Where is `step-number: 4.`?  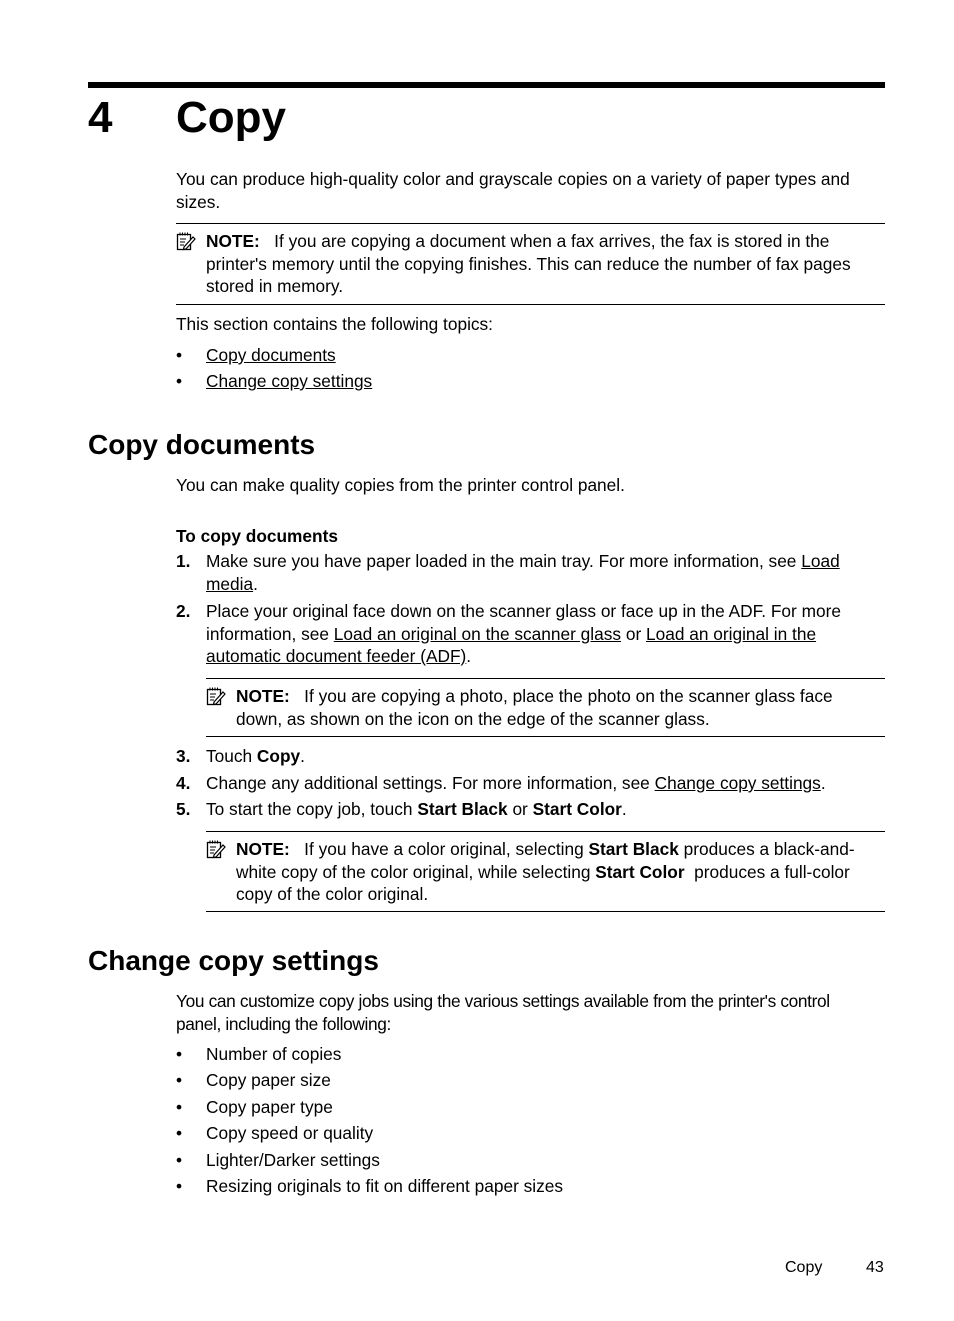
step-number: 4. is located at coordinates (183, 783).